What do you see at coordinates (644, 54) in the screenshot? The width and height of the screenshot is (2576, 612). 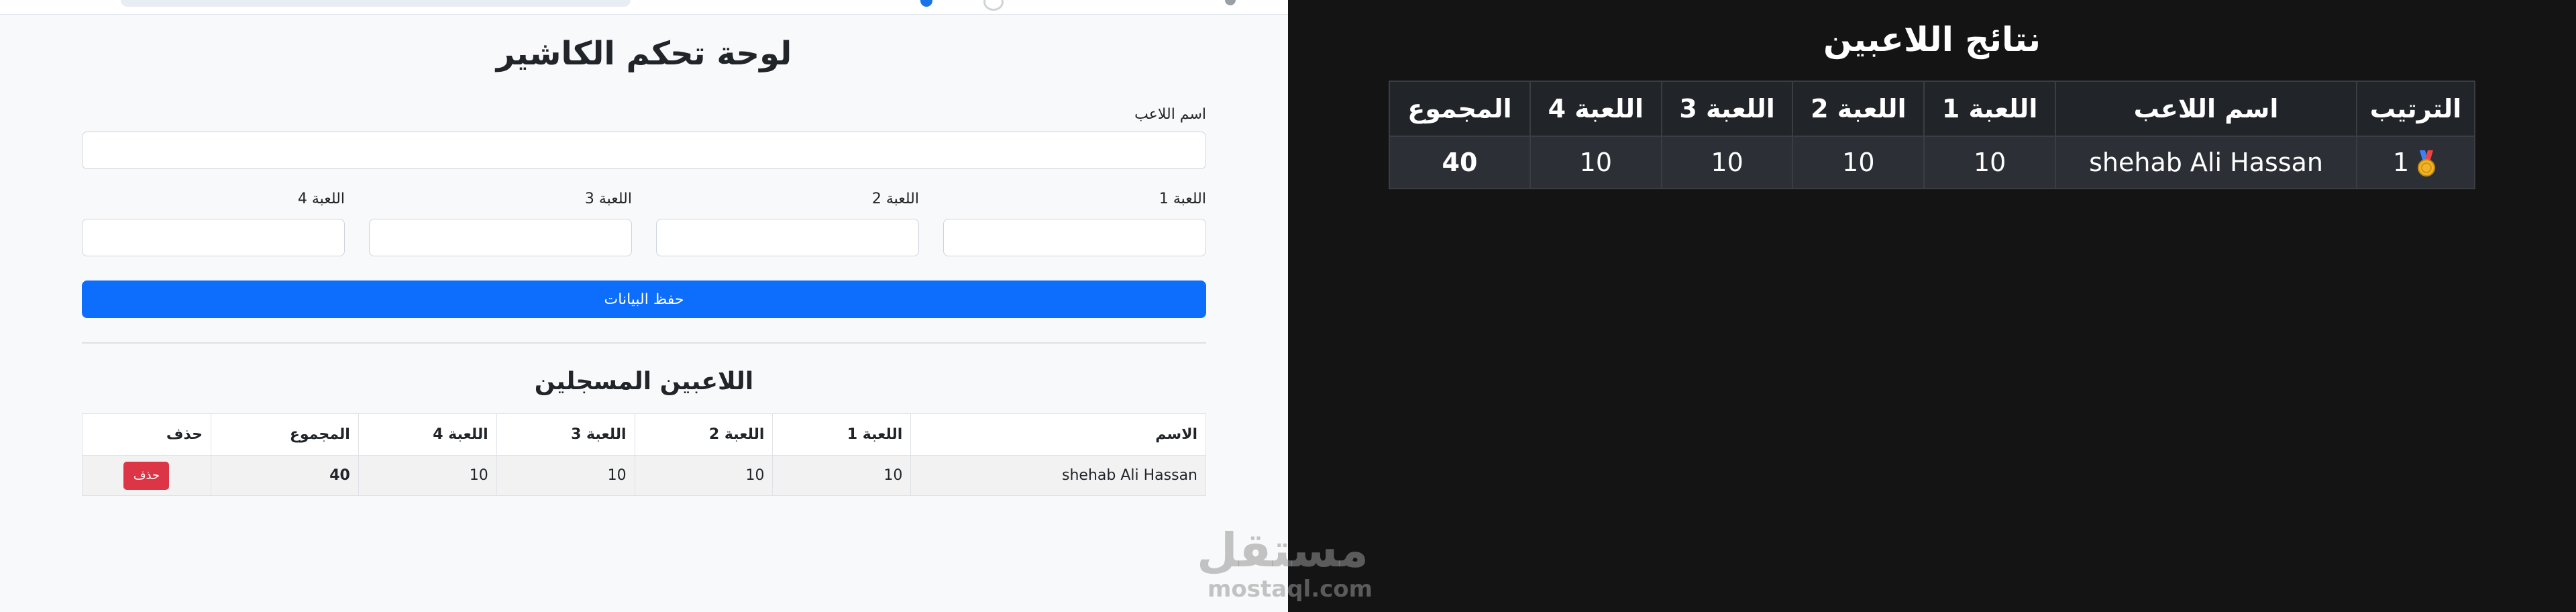 I see `page-title: لوحة تحكم الكاشير` at bounding box center [644, 54].